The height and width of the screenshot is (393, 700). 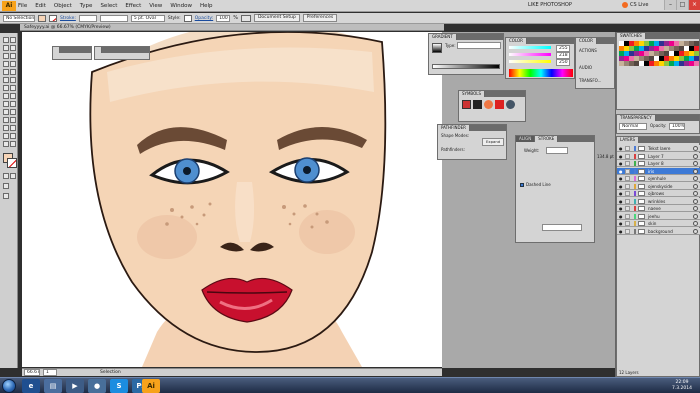 I want to click on menu-file: File, so click(x=22, y=6).